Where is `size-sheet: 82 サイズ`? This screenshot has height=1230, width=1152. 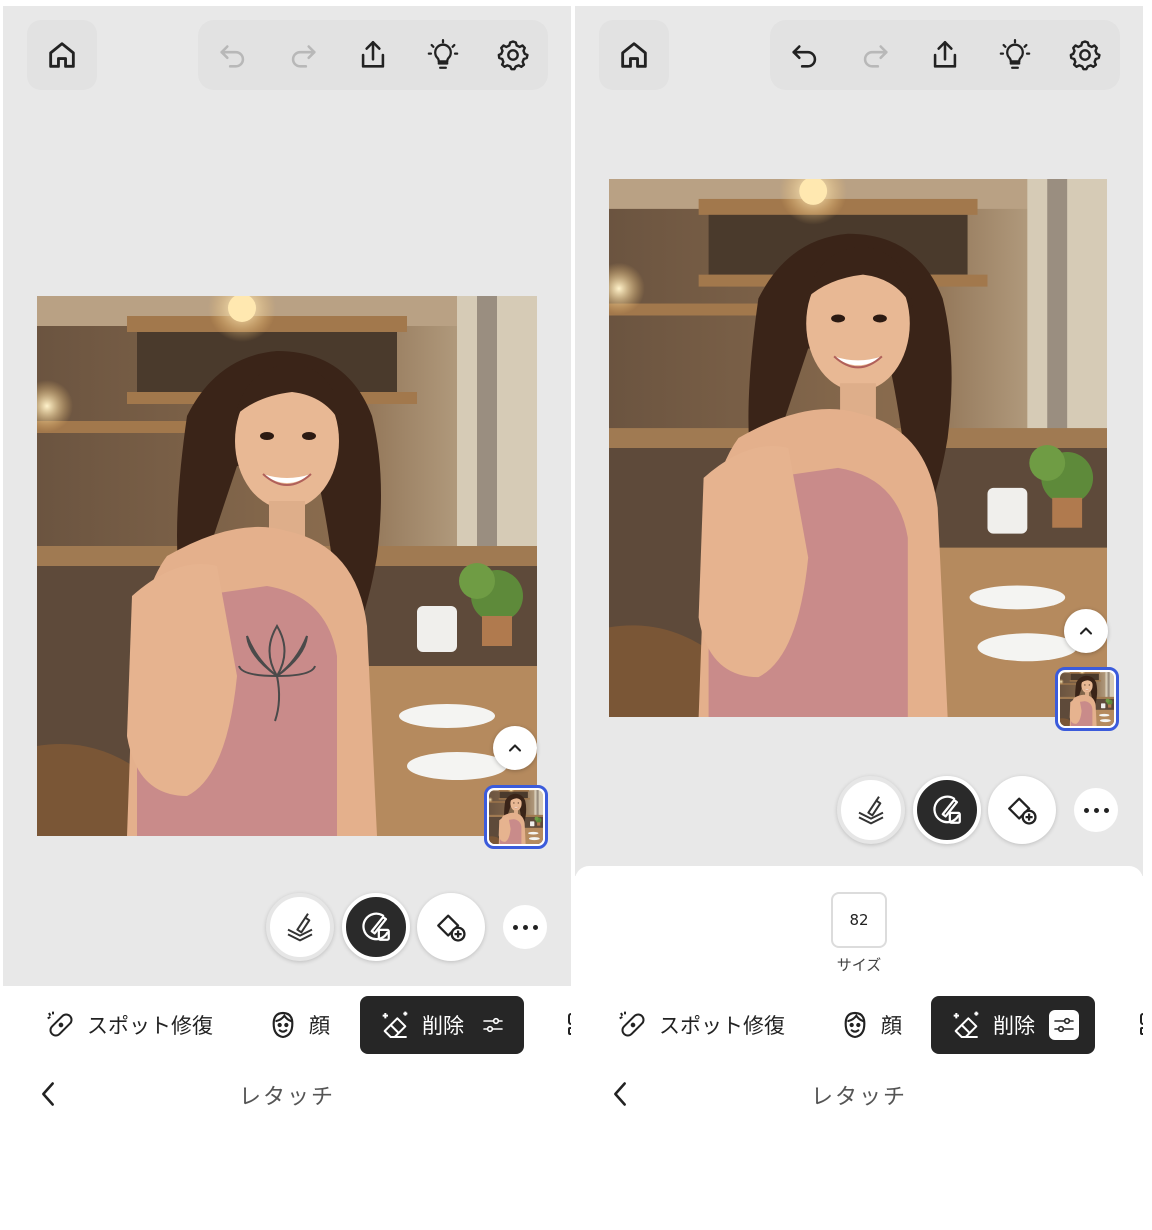
size-sheet: 82 サイズ is located at coordinates (859, 931).